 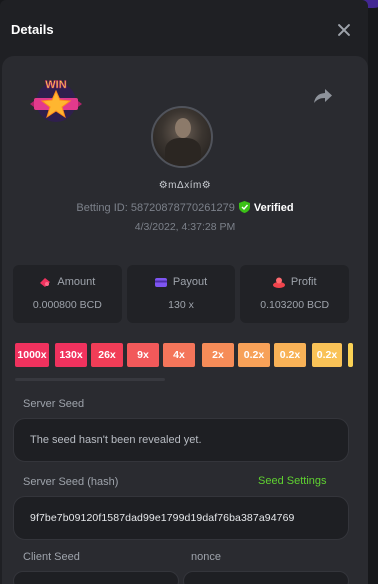 I want to click on modal-title: Details, so click(x=32, y=29).